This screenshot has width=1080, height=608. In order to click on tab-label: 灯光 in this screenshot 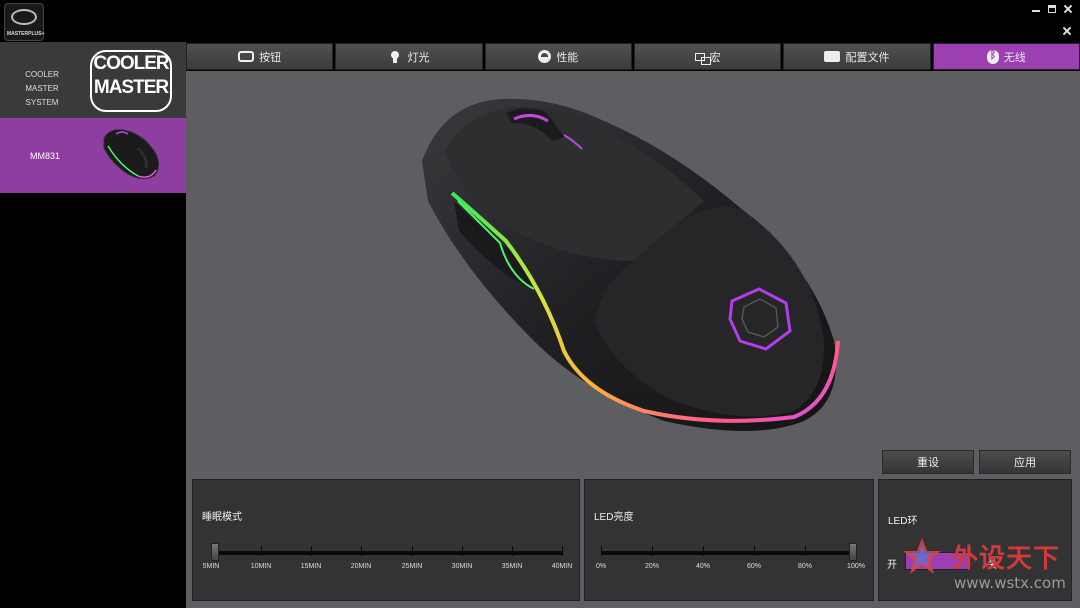, I will do `click(418, 57)`.